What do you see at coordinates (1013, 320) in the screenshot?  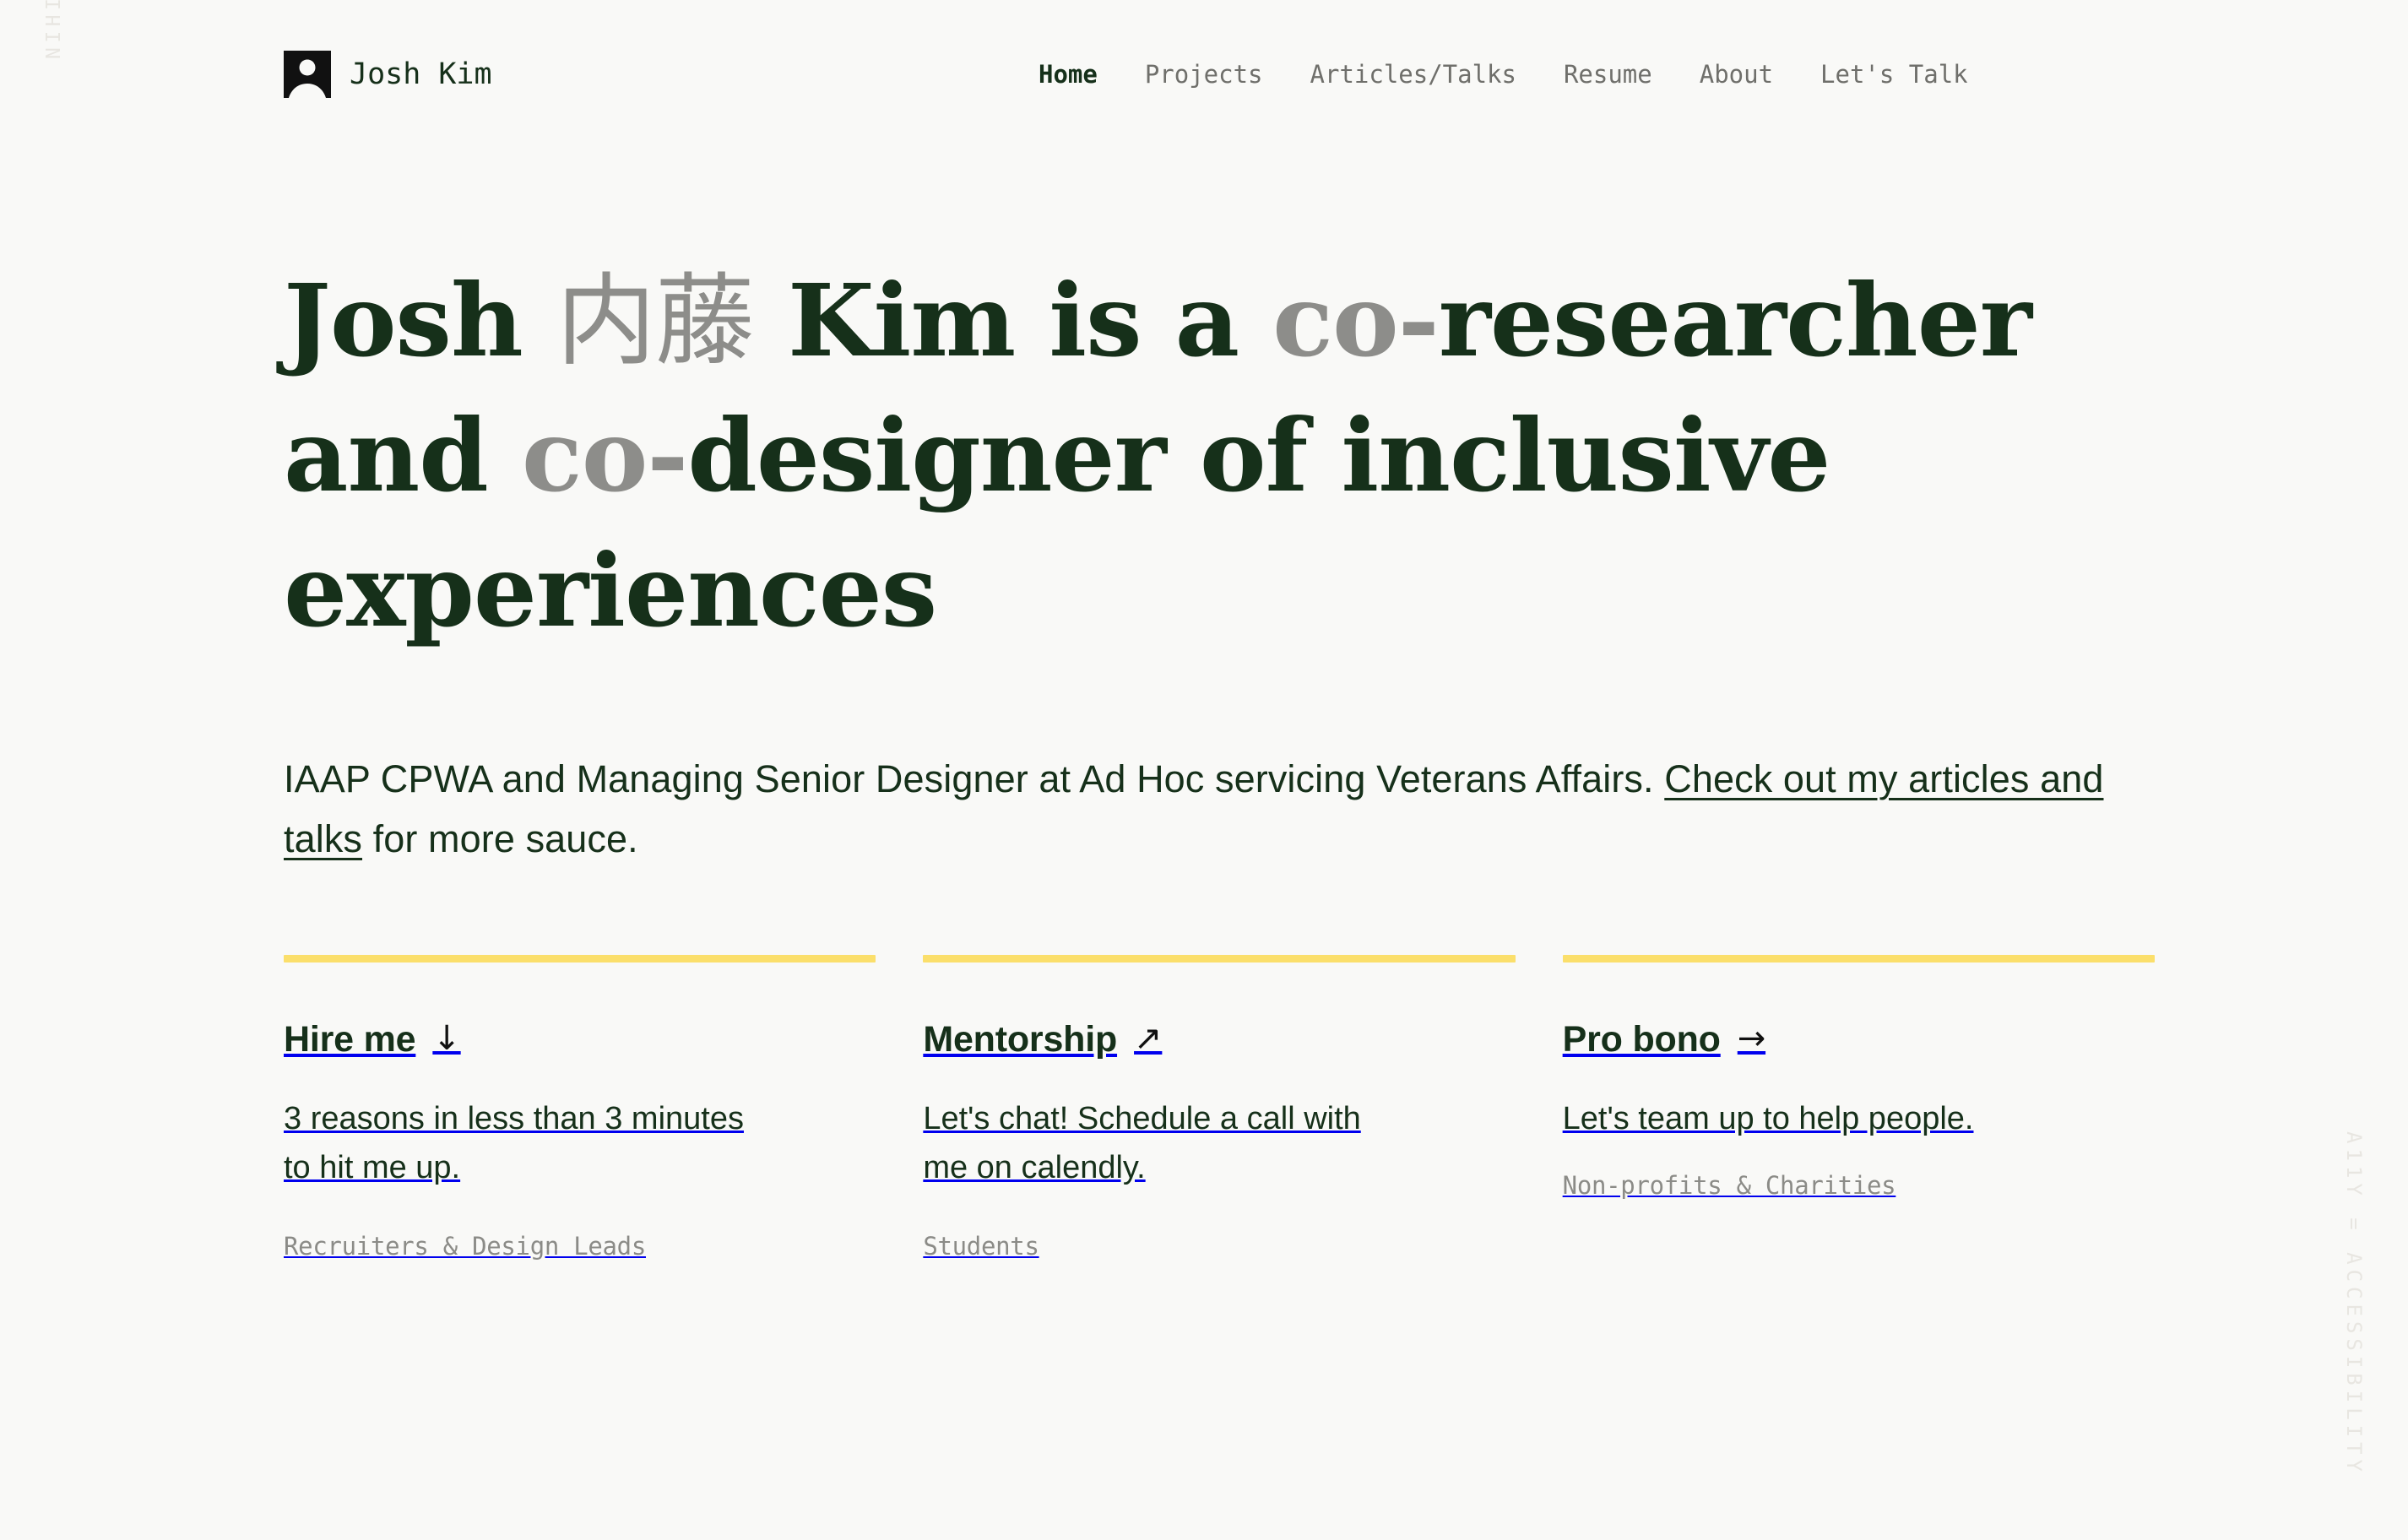 I see `title-part-2: Kim is a` at bounding box center [1013, 320].